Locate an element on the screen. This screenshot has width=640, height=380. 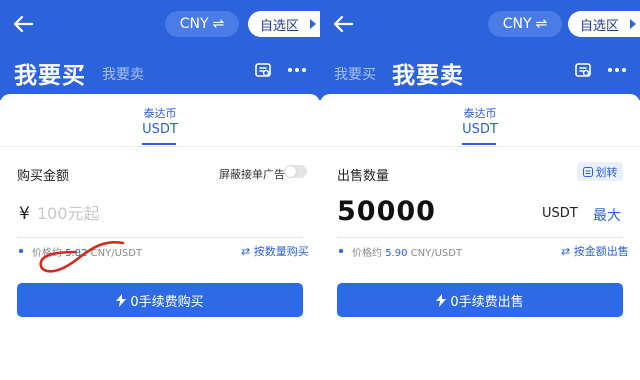
transfer-label: 划转 is located at coordinates (606, 172).